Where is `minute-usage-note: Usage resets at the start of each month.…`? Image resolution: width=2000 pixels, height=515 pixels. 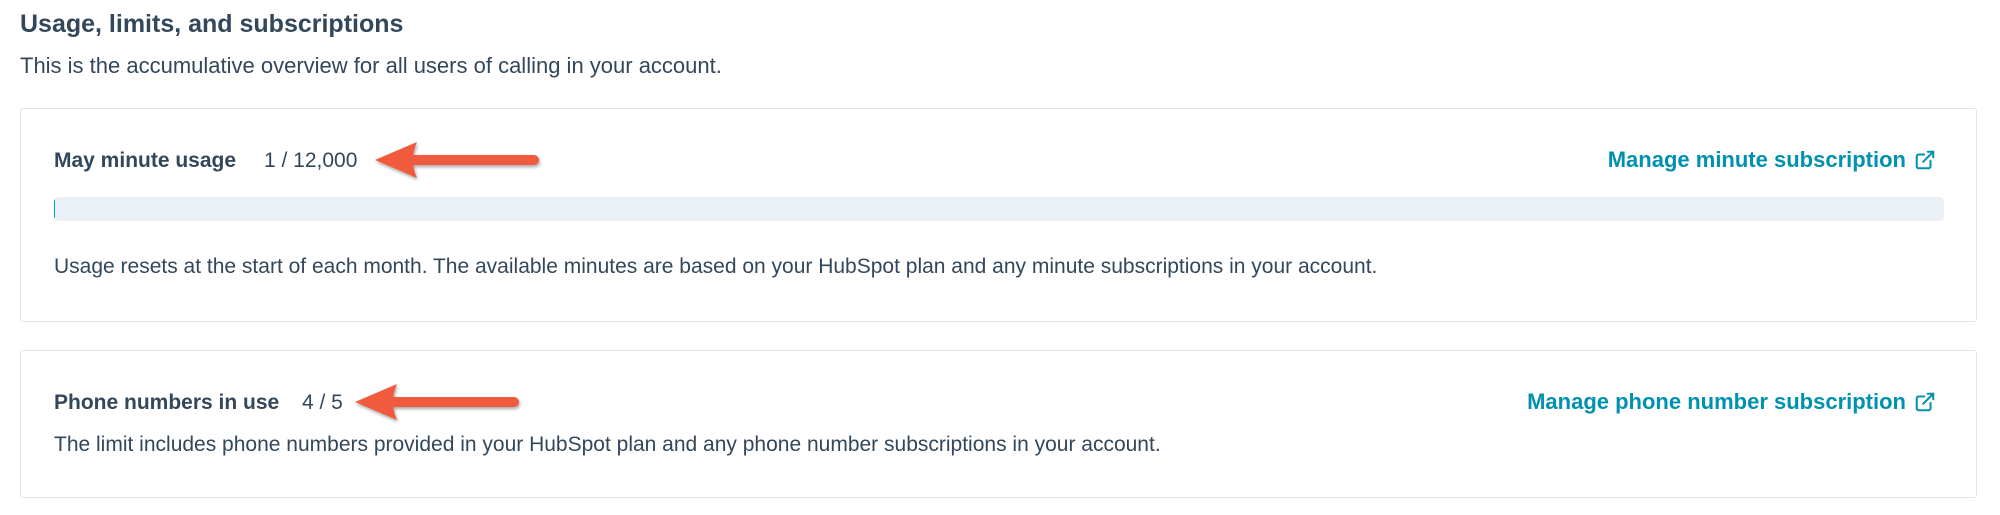
minute-usage-note: Usage resets at the start of each month.… is located at coordinates (716, 266).